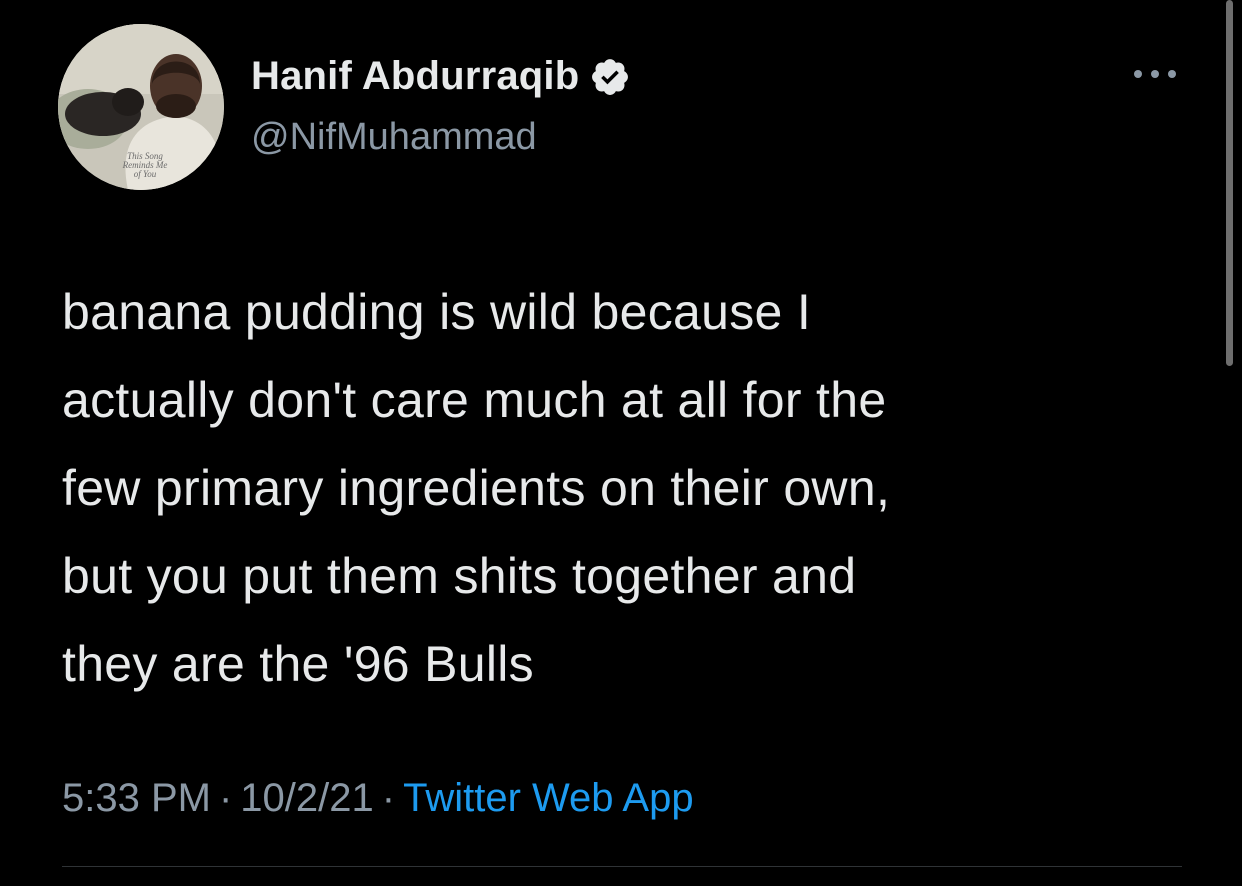 The image size is (1242, 886). Describe the element at coordinates (1155, 74) in the screenshot. I see `more-options-icon` at that location.